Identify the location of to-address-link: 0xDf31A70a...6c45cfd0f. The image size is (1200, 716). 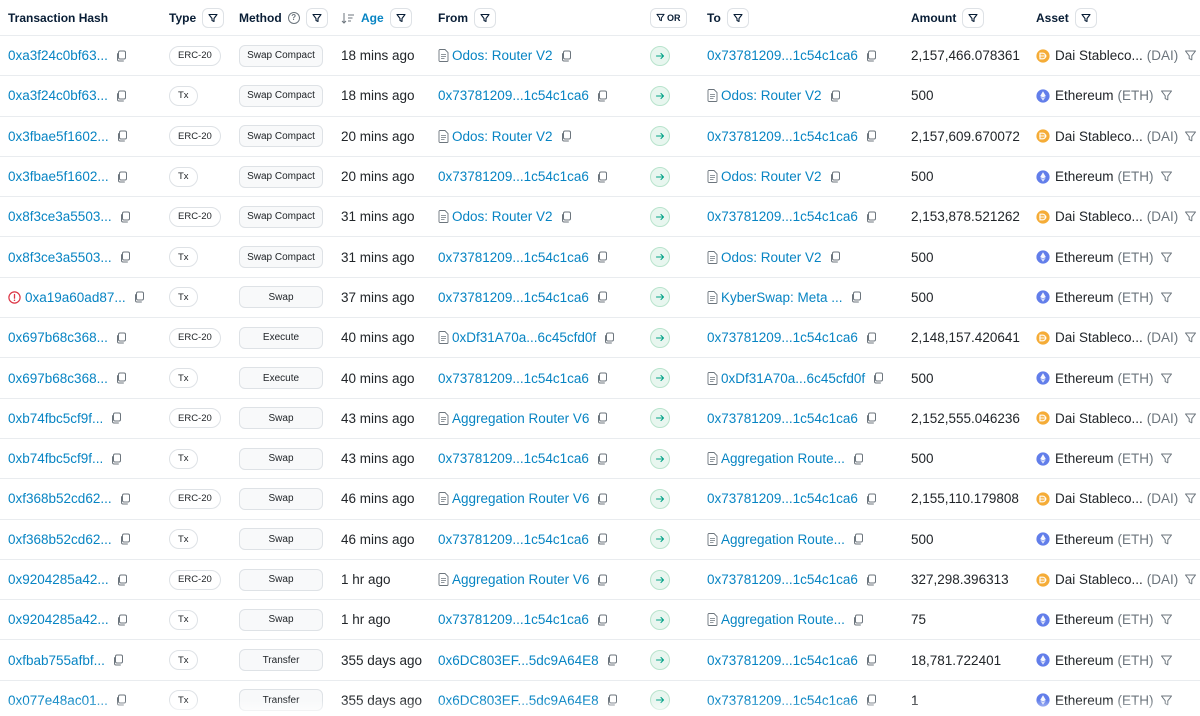
(793, 378).